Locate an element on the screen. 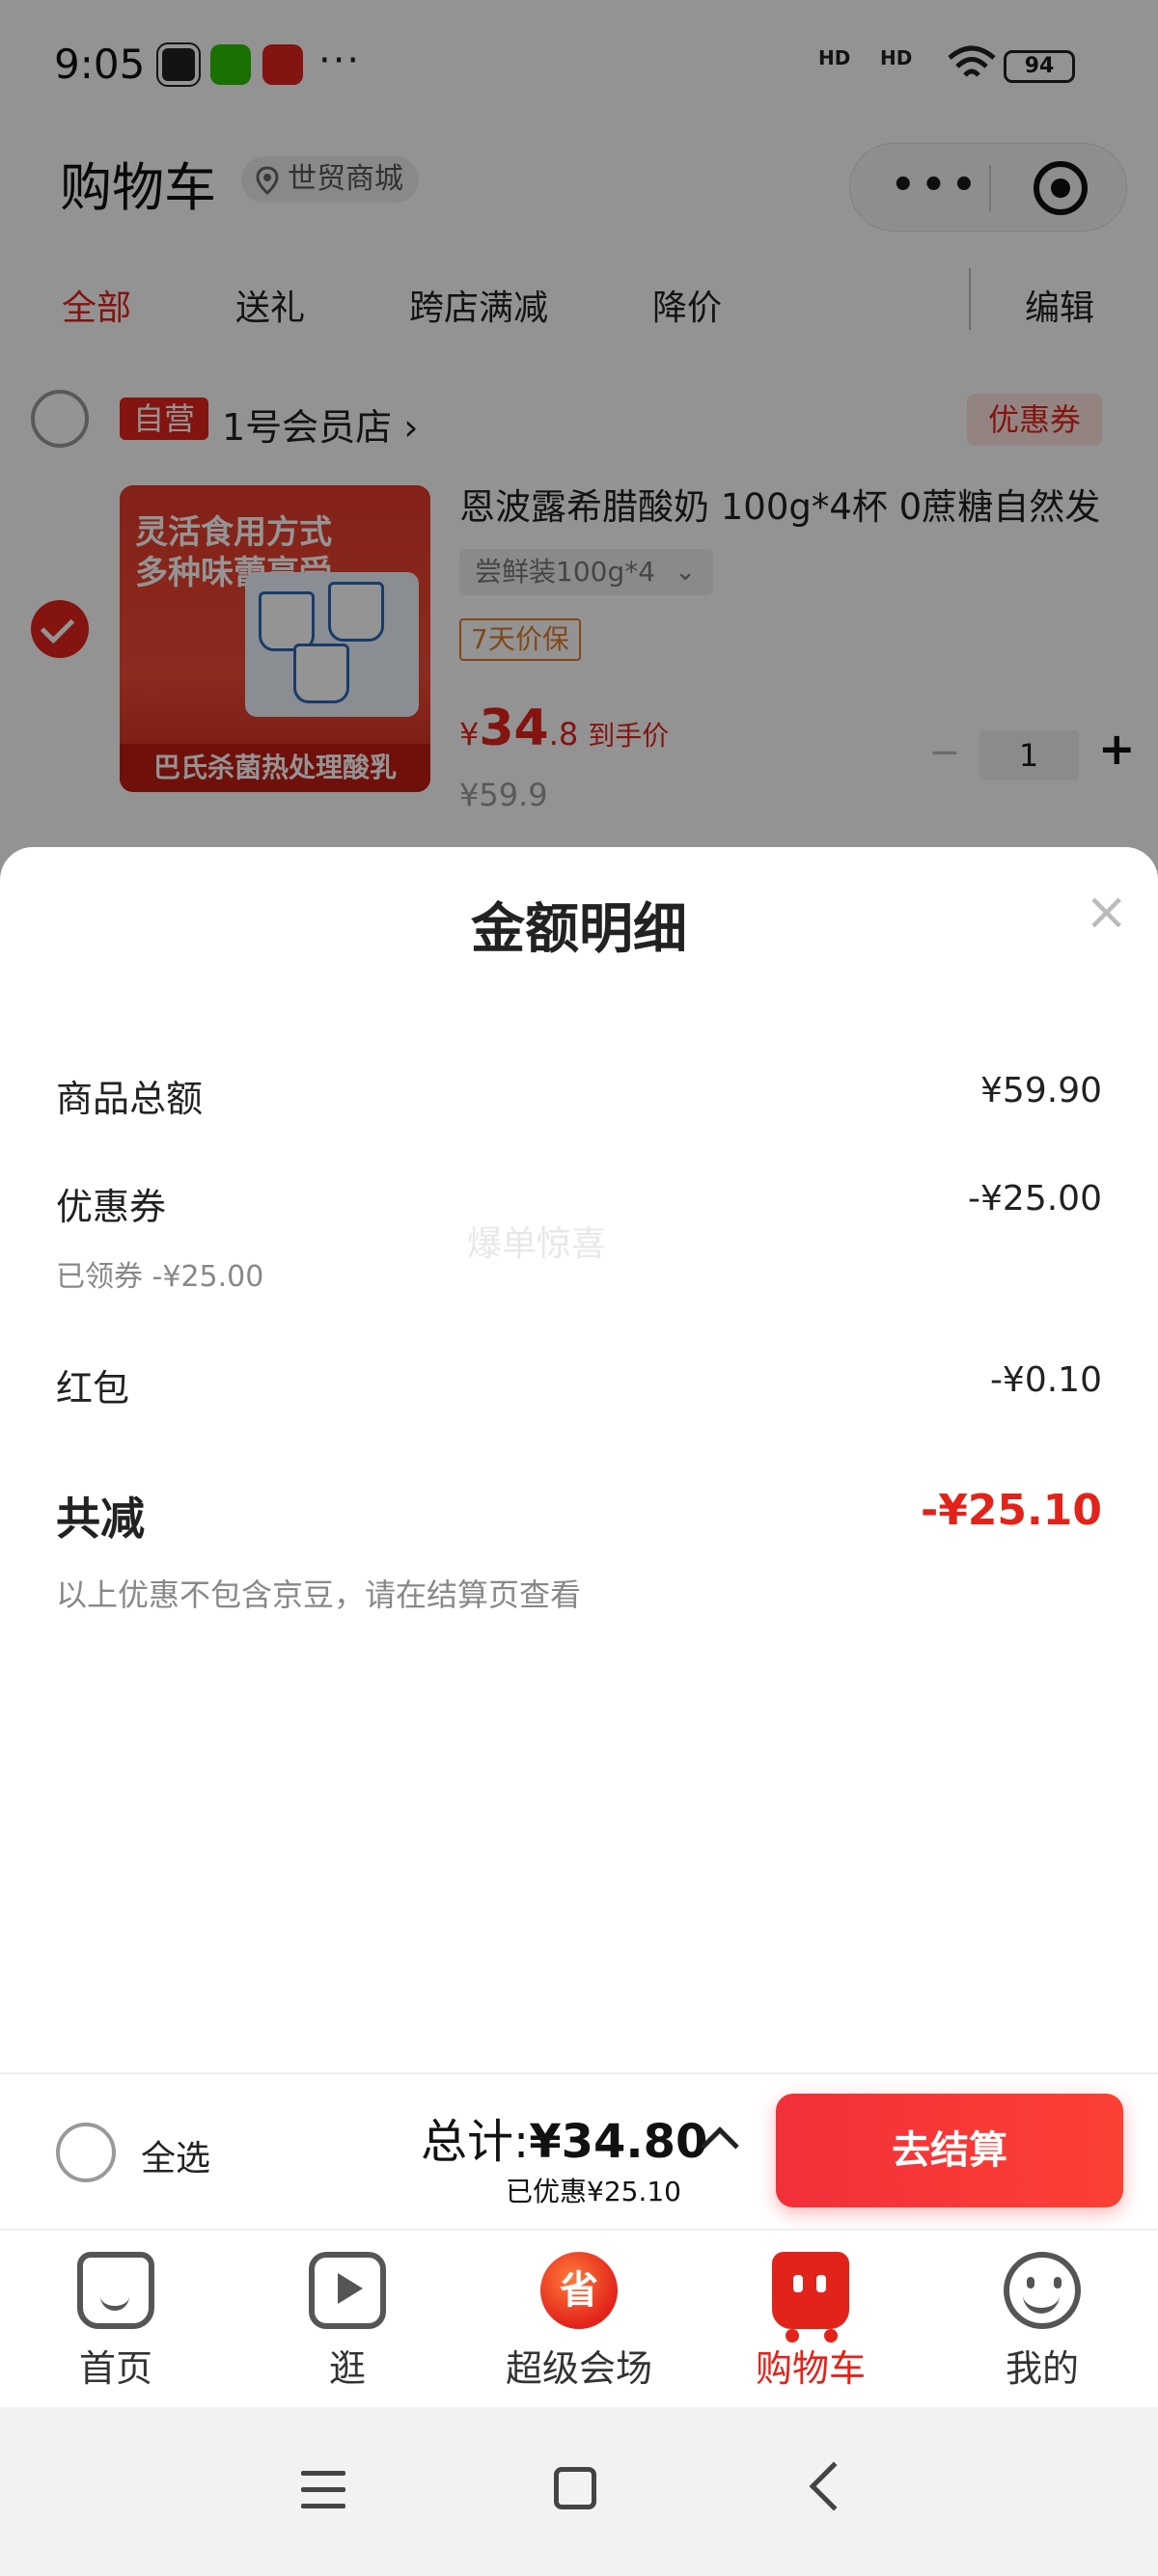 The height and width of the screenshot is (2576, 1158). coupon-sub: 已领券 -¥25.00 is located at coordinates (160, 1277).